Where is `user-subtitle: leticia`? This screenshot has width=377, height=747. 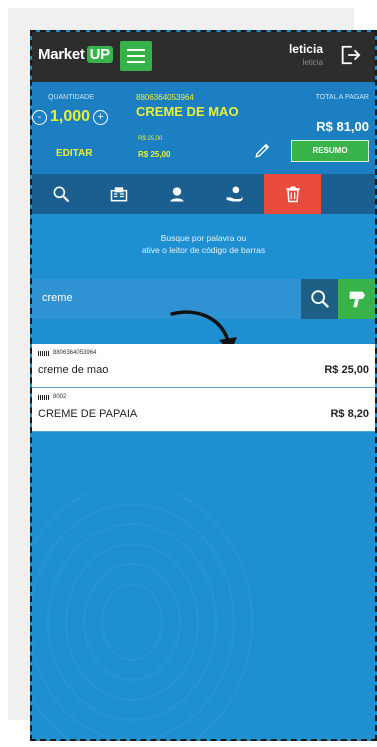 user-subtitle: leticia is located at coordinates (312, 62).